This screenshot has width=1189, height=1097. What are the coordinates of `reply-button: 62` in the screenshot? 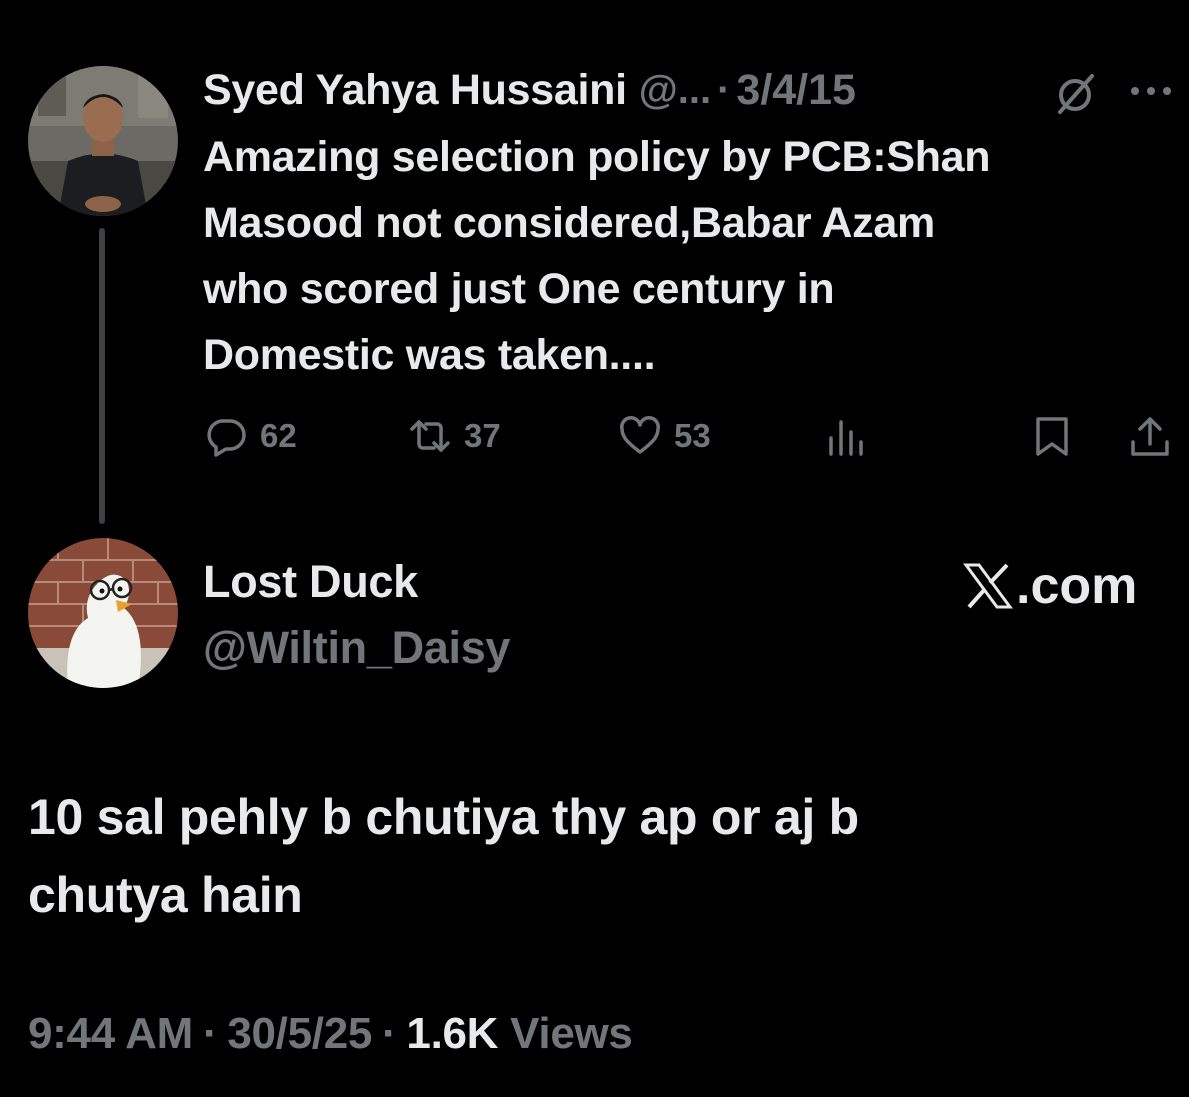 It's located at (250, 436).